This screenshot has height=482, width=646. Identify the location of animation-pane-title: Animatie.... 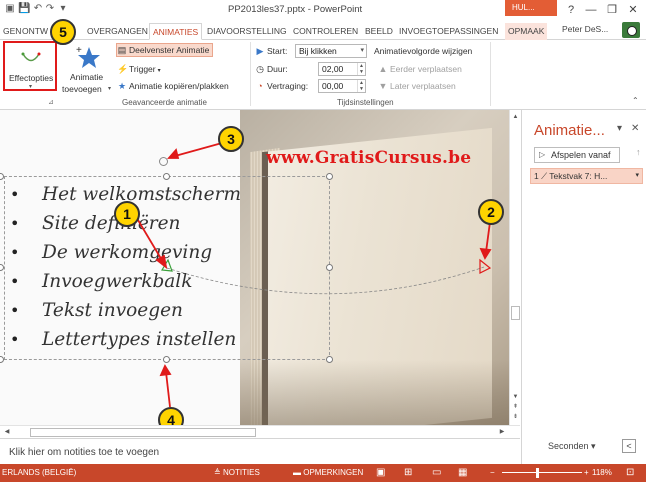
(569, 130).